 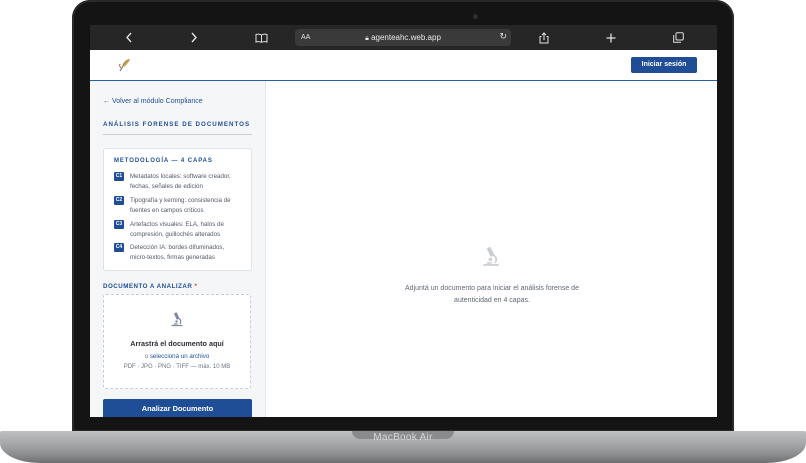 What do you see at coordinates (119, 200) in the screenshot?
I see `layer-badge: C2` at bounding box center [119, 200].